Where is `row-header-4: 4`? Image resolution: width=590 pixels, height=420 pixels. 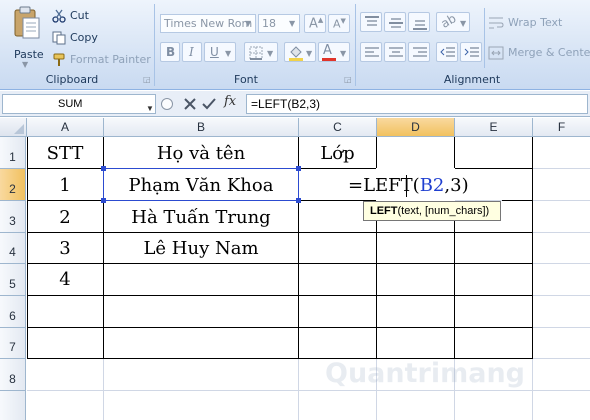 row-header-4: 4 is located at coordinates (13, 248).